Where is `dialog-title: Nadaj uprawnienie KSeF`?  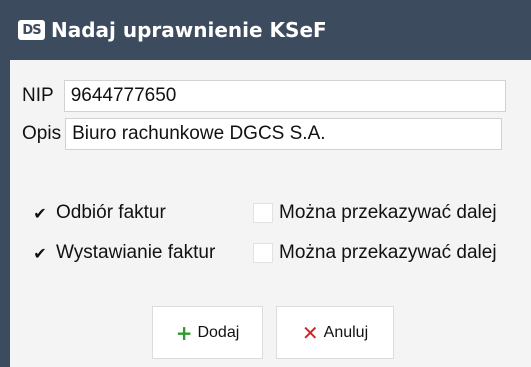
dialog-title: Nadaj uprawnienie KSeF is located at coordinates (189, 30).